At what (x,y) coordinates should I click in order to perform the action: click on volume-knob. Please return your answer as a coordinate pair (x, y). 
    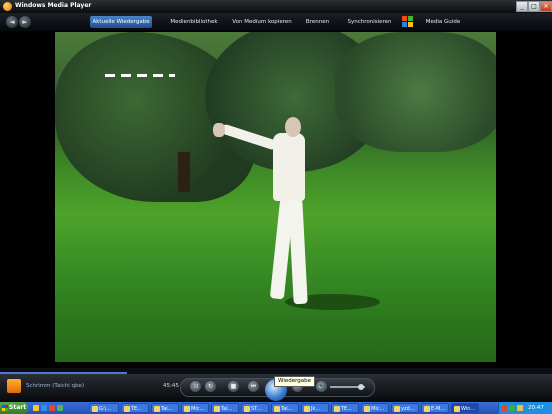
    Looking at the image, I should click on (361, 387).